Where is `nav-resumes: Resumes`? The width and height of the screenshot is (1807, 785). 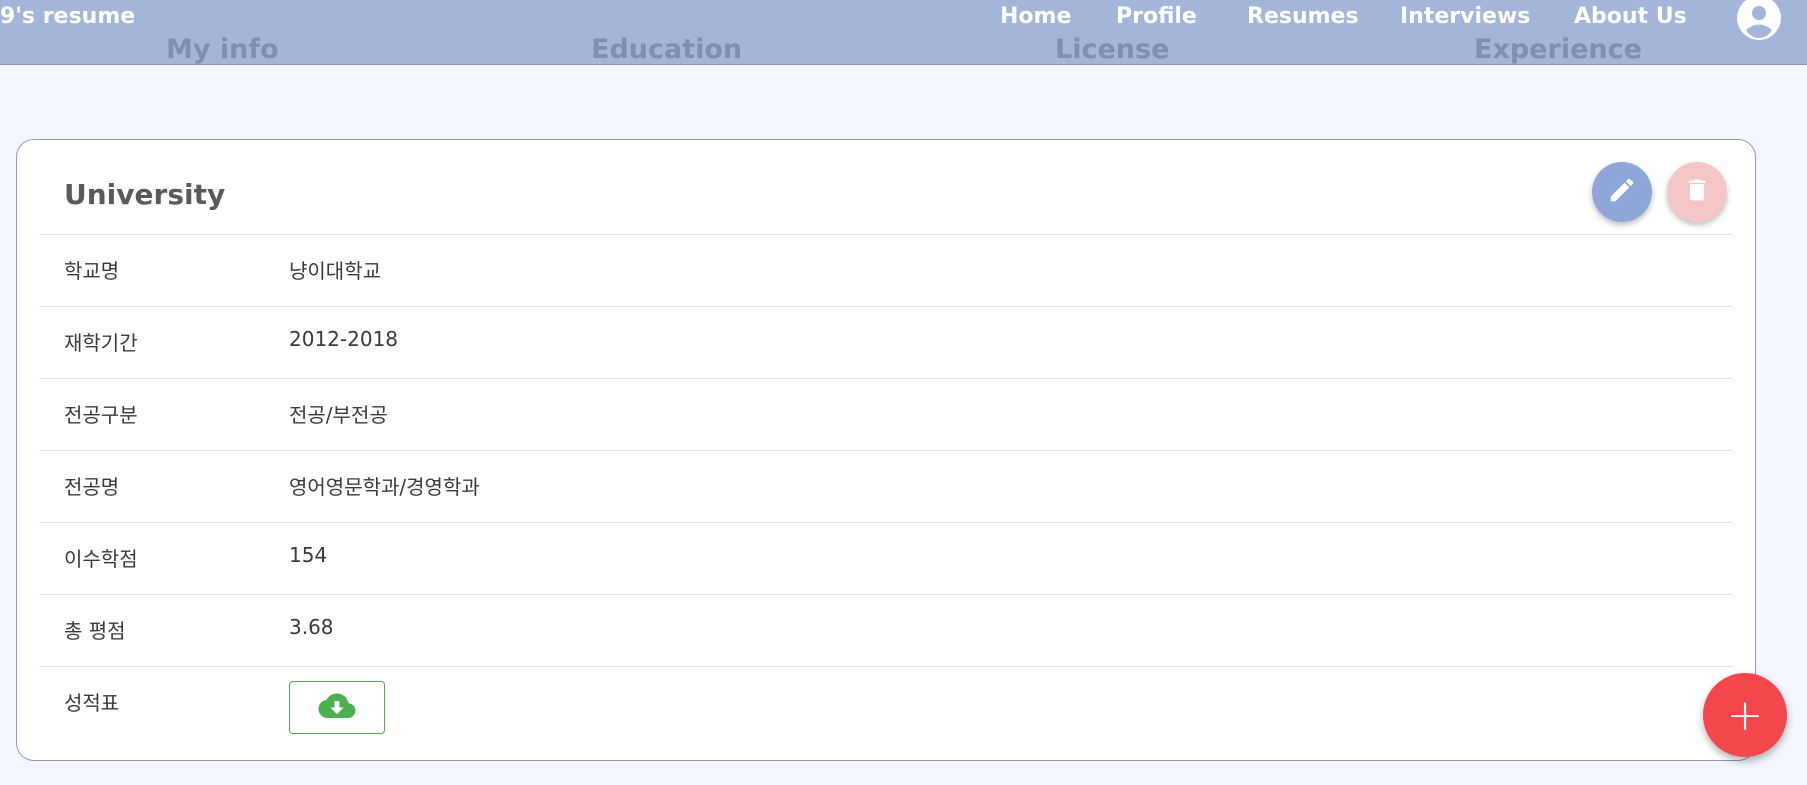
nav-resumes: Resumes is located at coordinates (1303, 16).